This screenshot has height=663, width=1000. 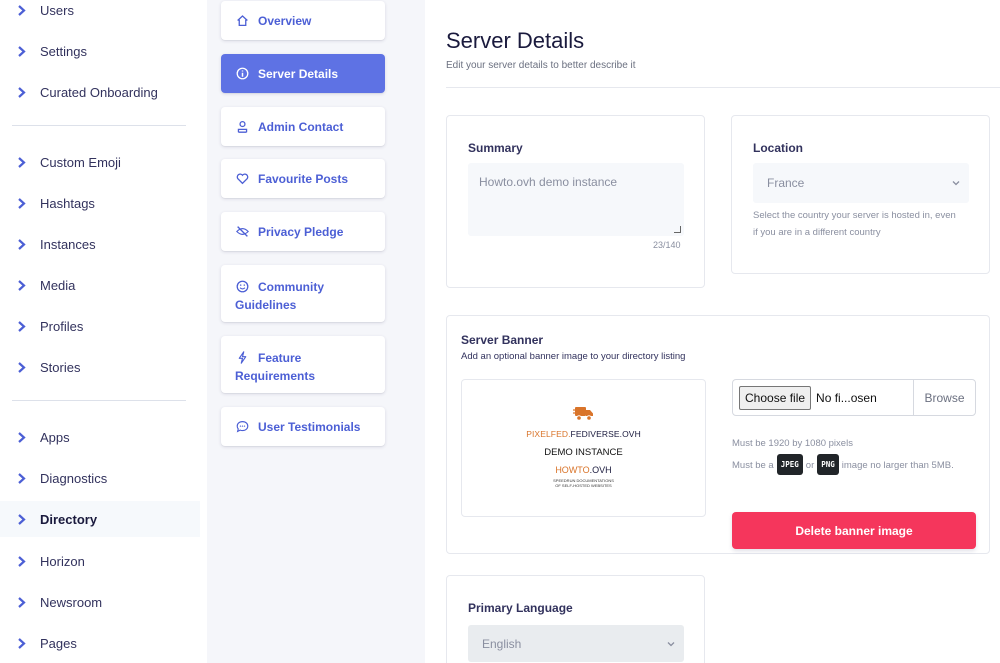 I want to click on sidebar-item-apps: Apps, so click(x=100, y=437).